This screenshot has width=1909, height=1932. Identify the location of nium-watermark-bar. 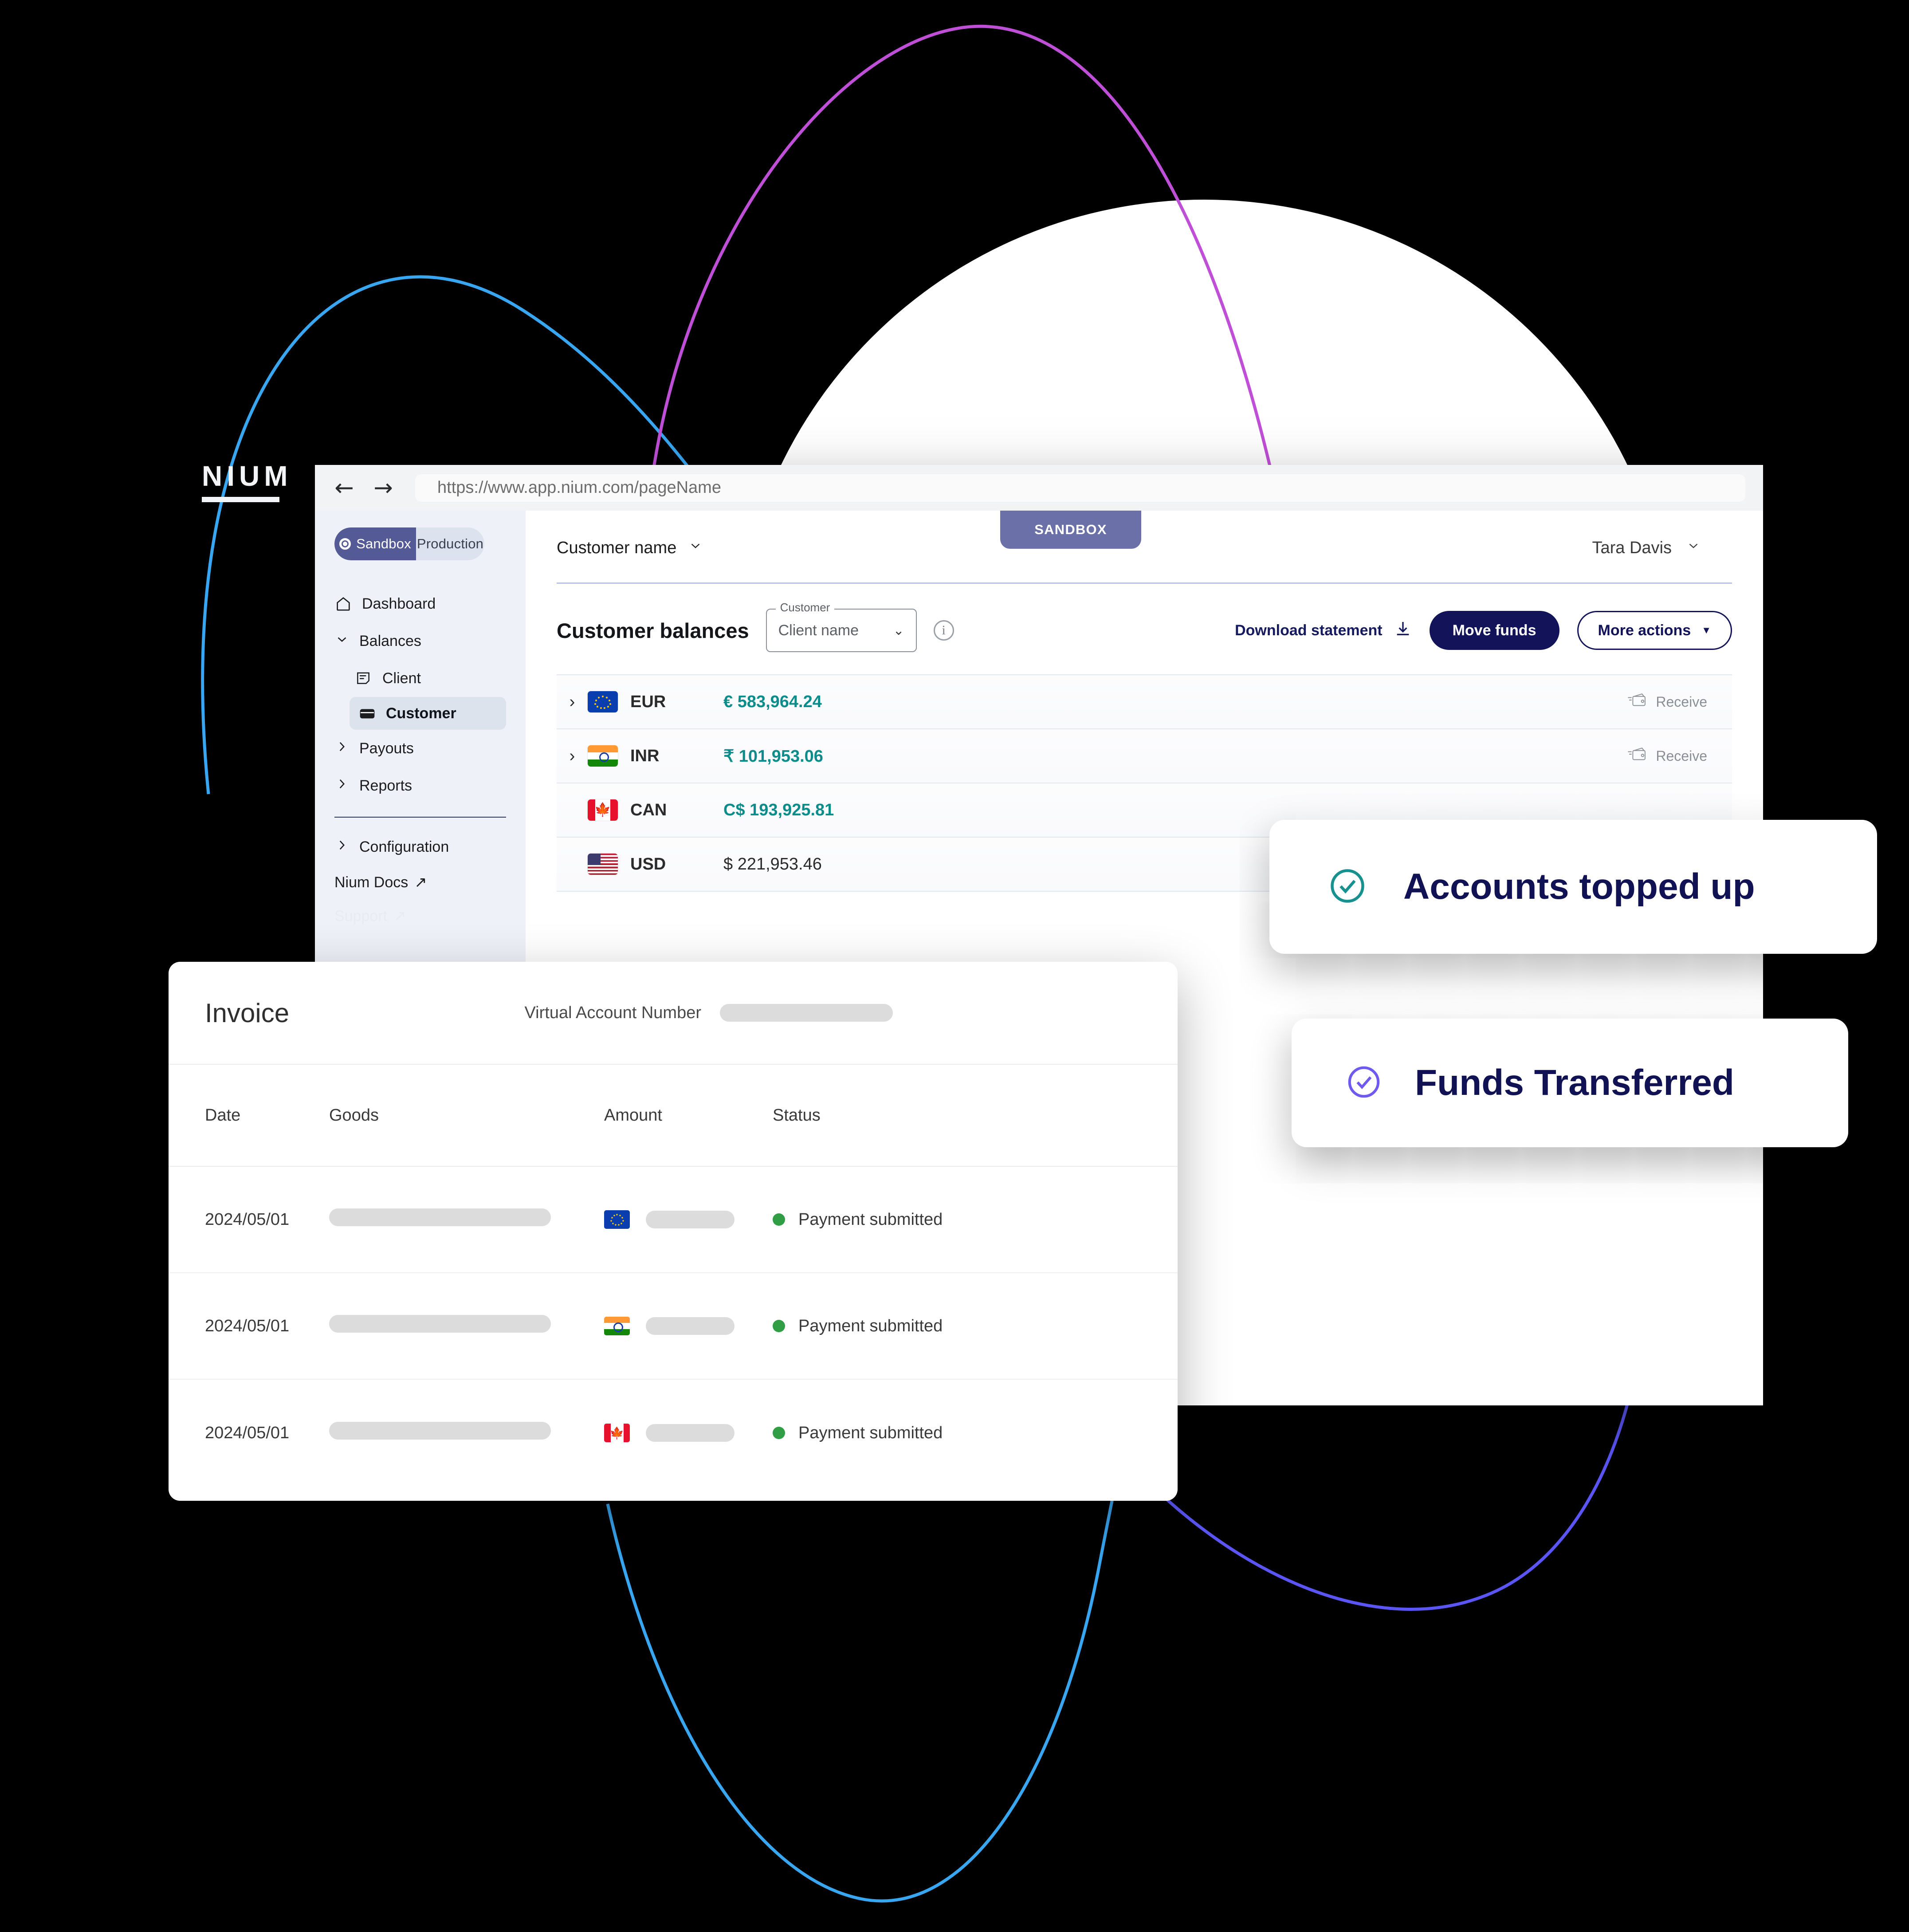
(241, 499).